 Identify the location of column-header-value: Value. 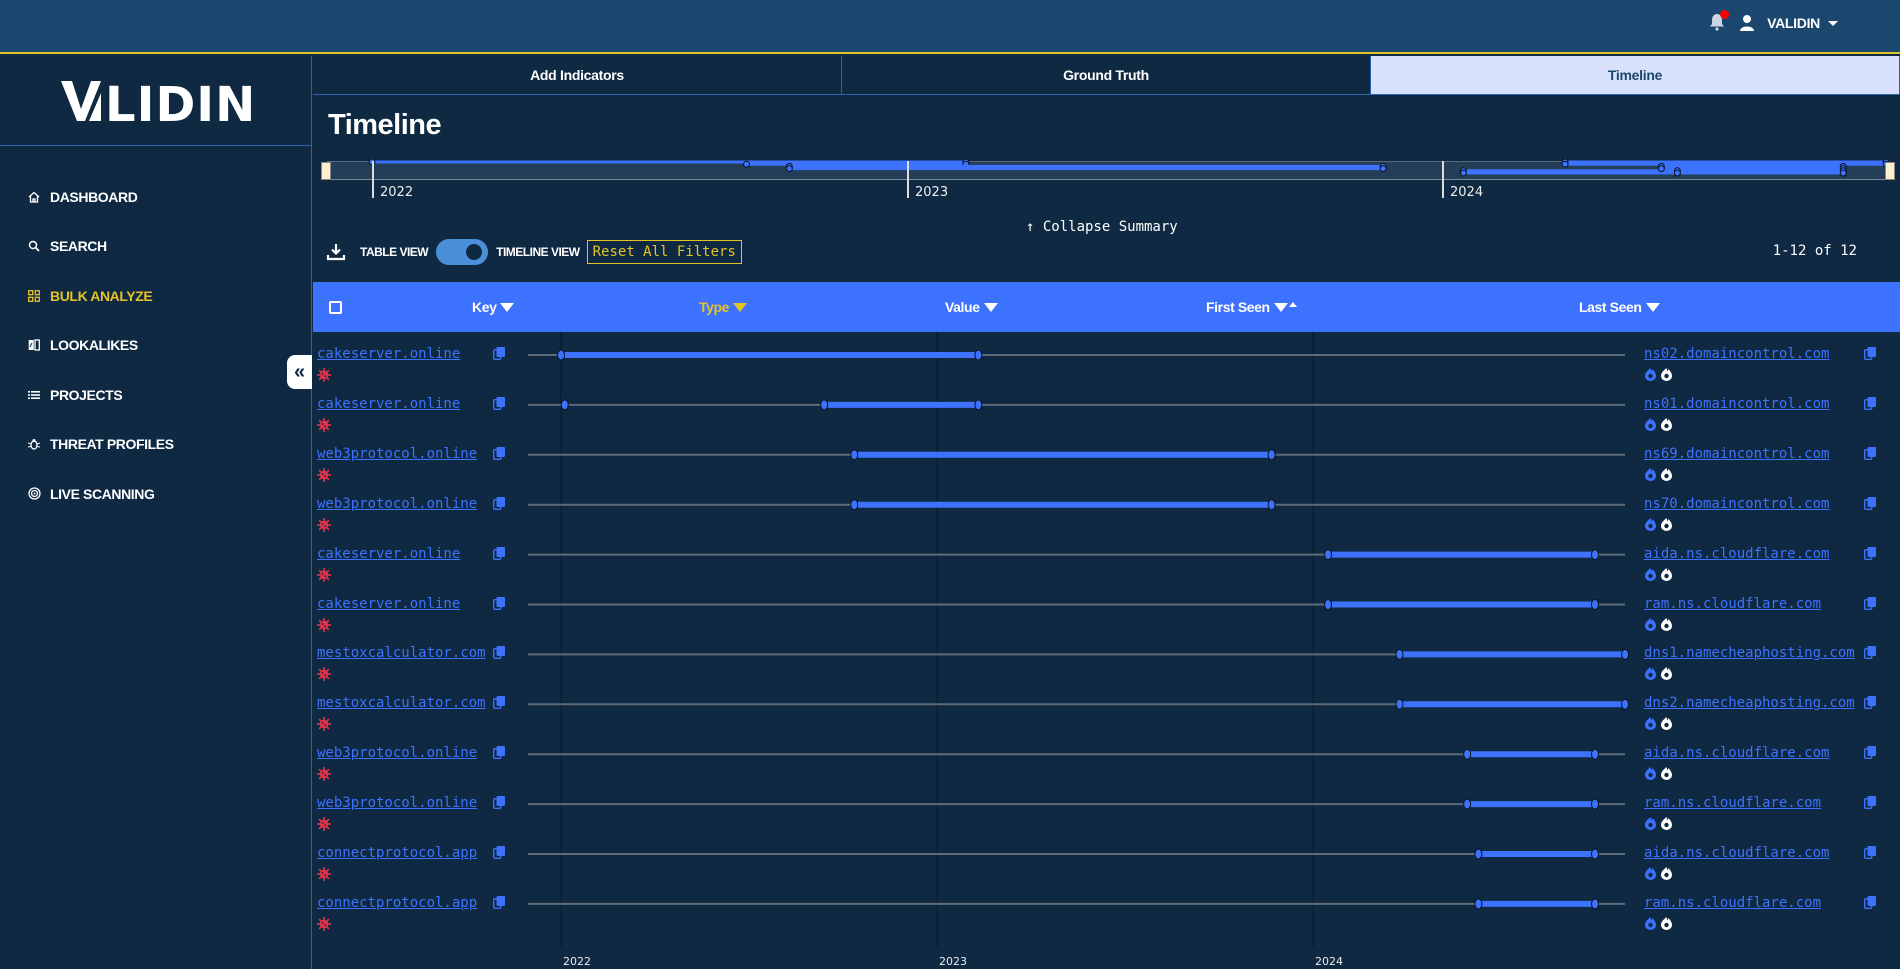
(971, 307).